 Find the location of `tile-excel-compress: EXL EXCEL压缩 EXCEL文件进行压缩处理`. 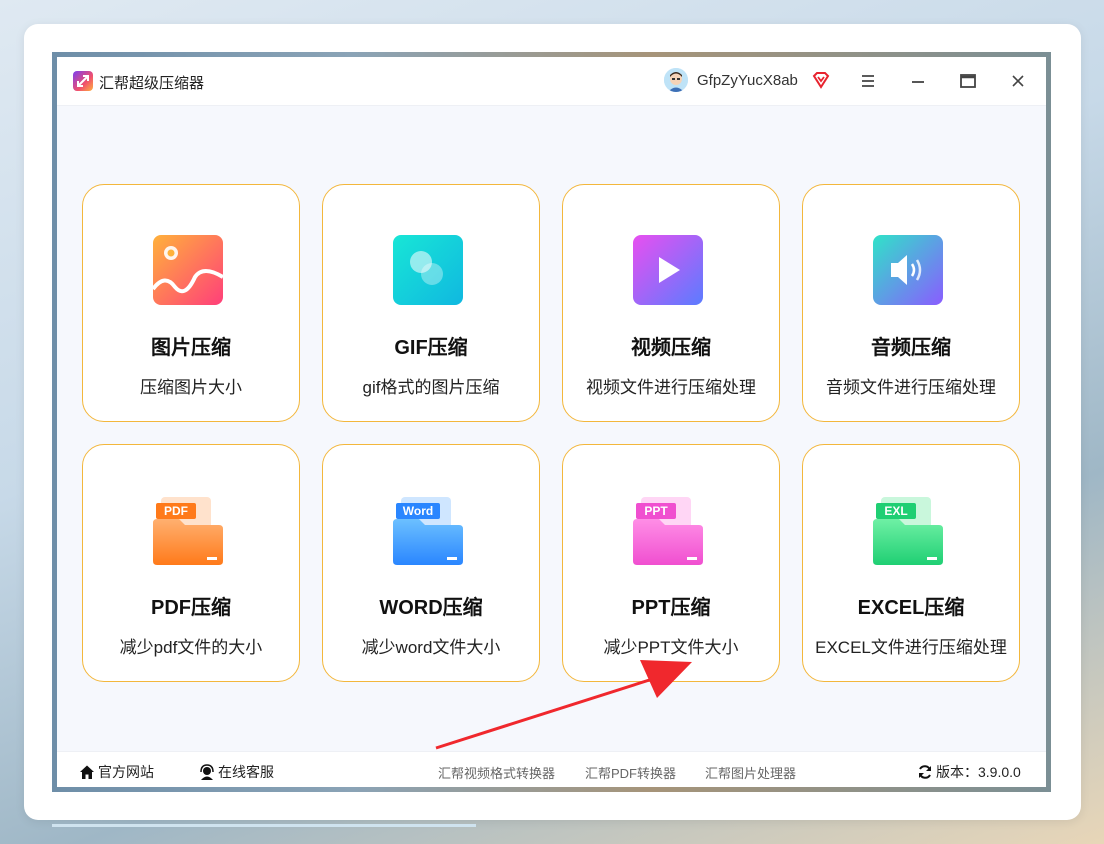

tile-excel-compress: EXL EXCEL压缩 EXCEL文件进行压缩处理 is located at coordinates (911, 563).